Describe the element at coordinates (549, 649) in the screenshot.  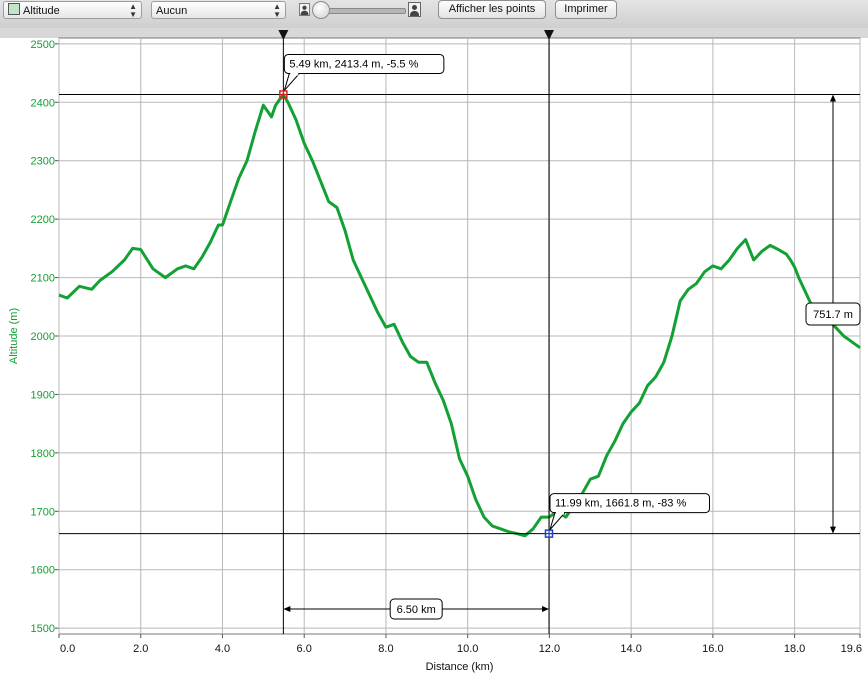
I see `x-tick-label: 12.0` at that location.